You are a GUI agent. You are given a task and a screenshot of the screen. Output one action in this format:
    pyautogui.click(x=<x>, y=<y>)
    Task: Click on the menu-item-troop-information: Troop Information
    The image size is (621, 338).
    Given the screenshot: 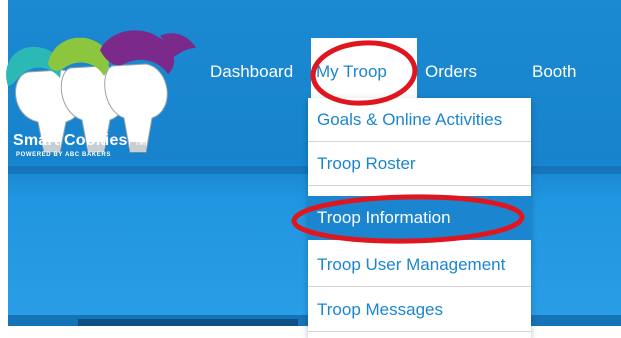 What is the action you would take?
    pyautogui.click(x=419, y=218)
    